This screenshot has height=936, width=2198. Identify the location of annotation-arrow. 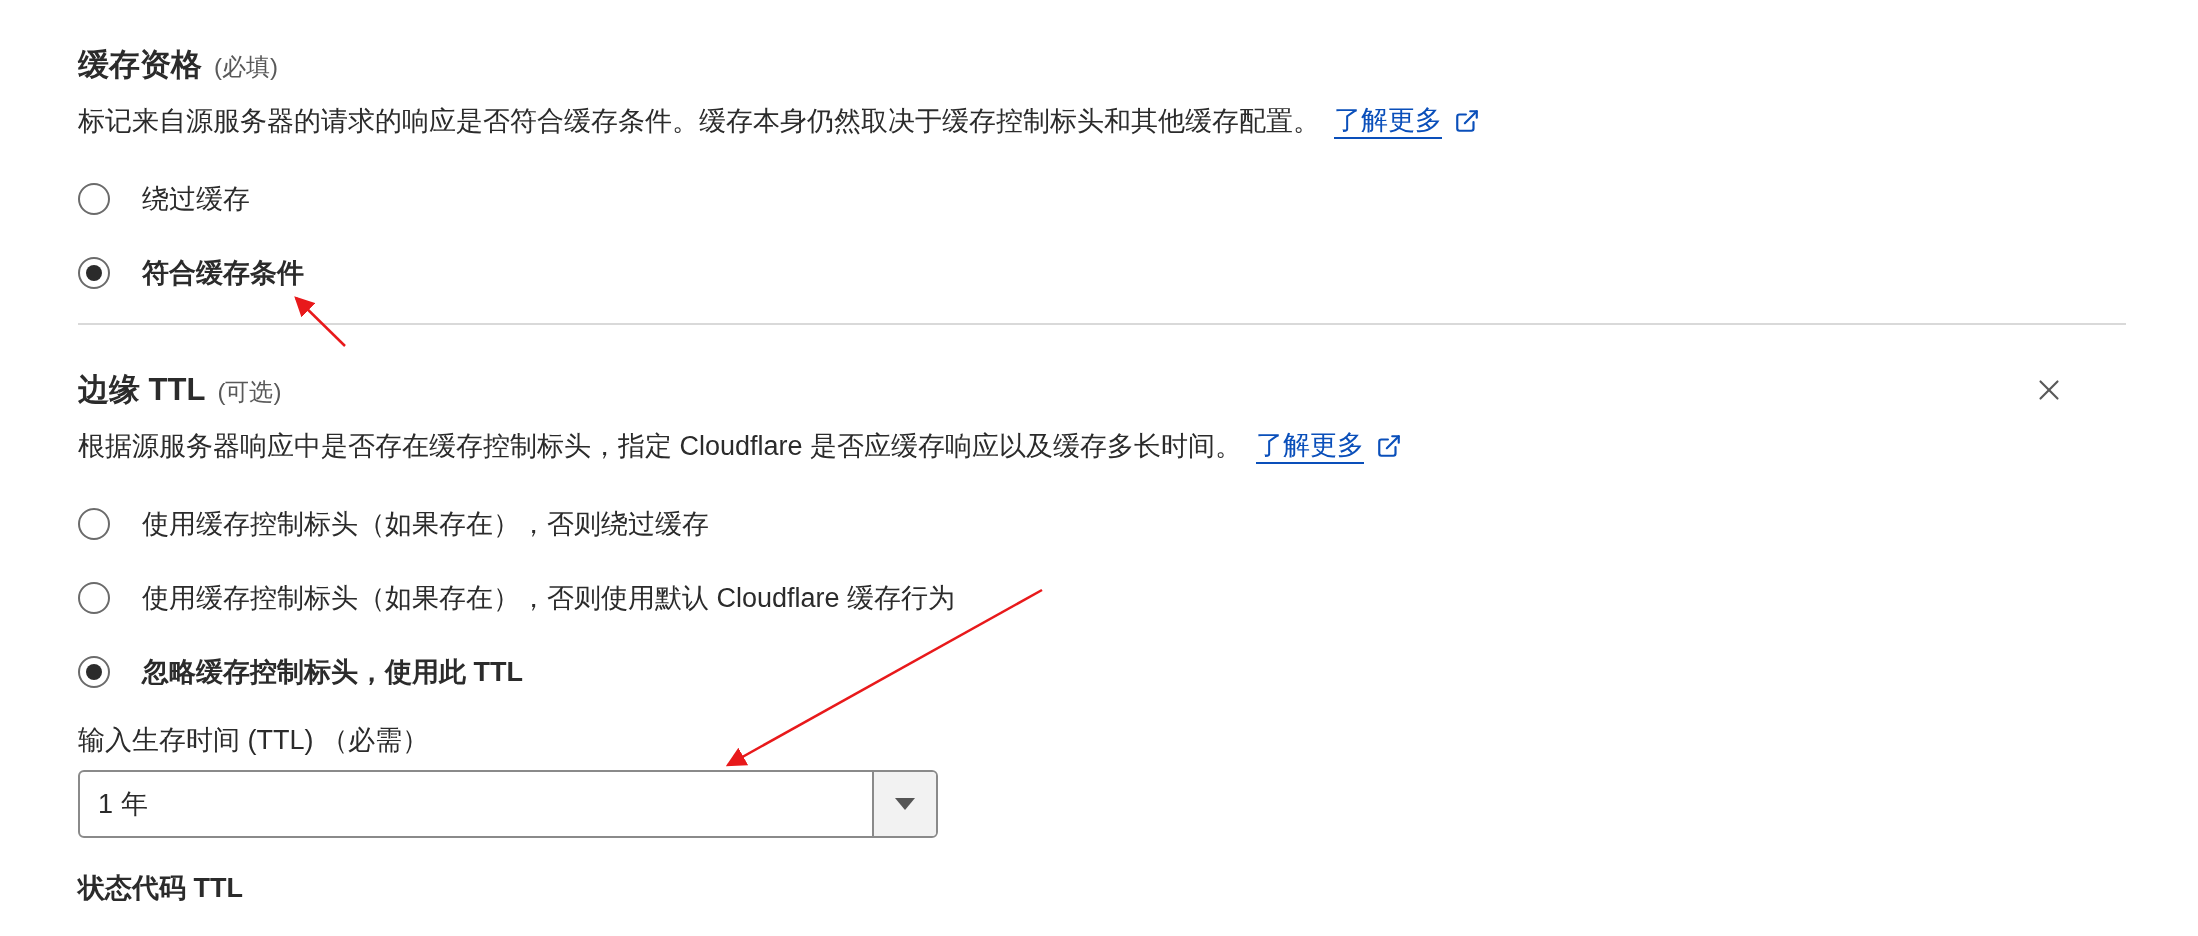
(320, 321).